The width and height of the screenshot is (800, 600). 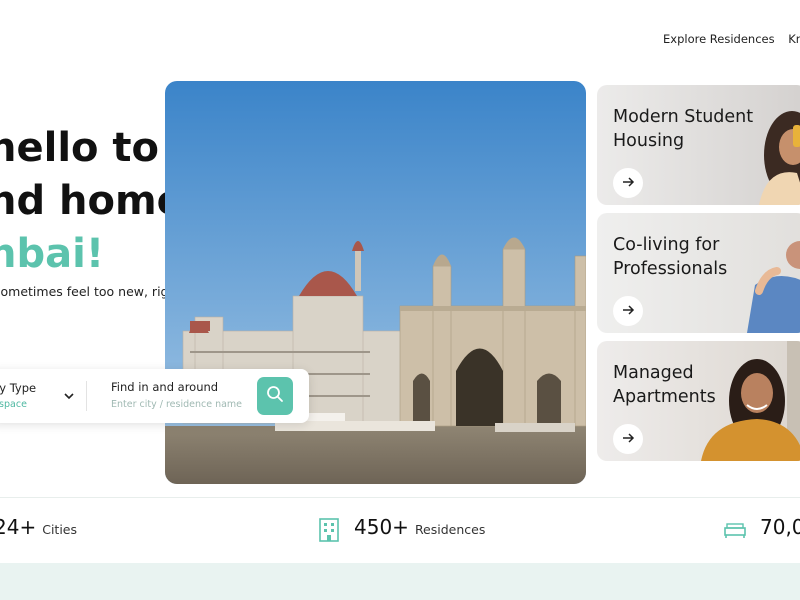 I want to click on hero-subtitle: sometimes feel too new, right?, so click(x=94, y=291).